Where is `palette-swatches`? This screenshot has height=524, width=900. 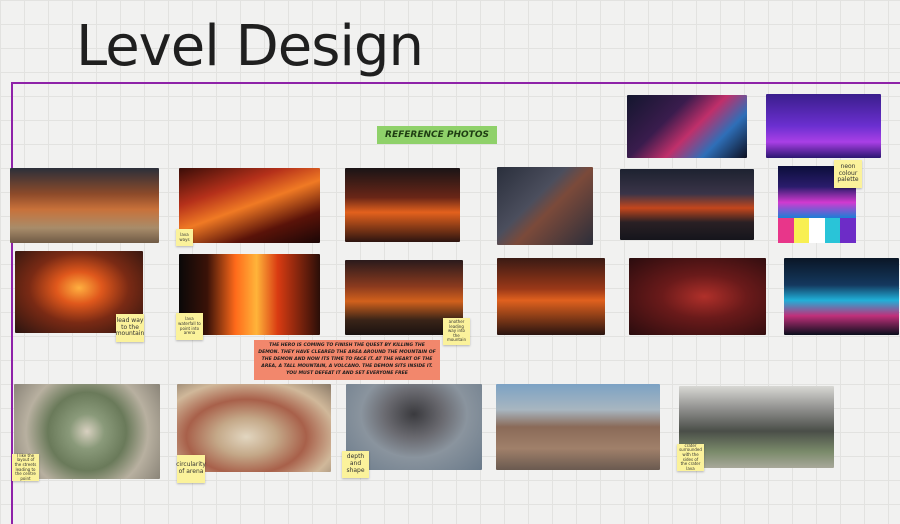 palette-swatches is located at coordinates (817, 230).